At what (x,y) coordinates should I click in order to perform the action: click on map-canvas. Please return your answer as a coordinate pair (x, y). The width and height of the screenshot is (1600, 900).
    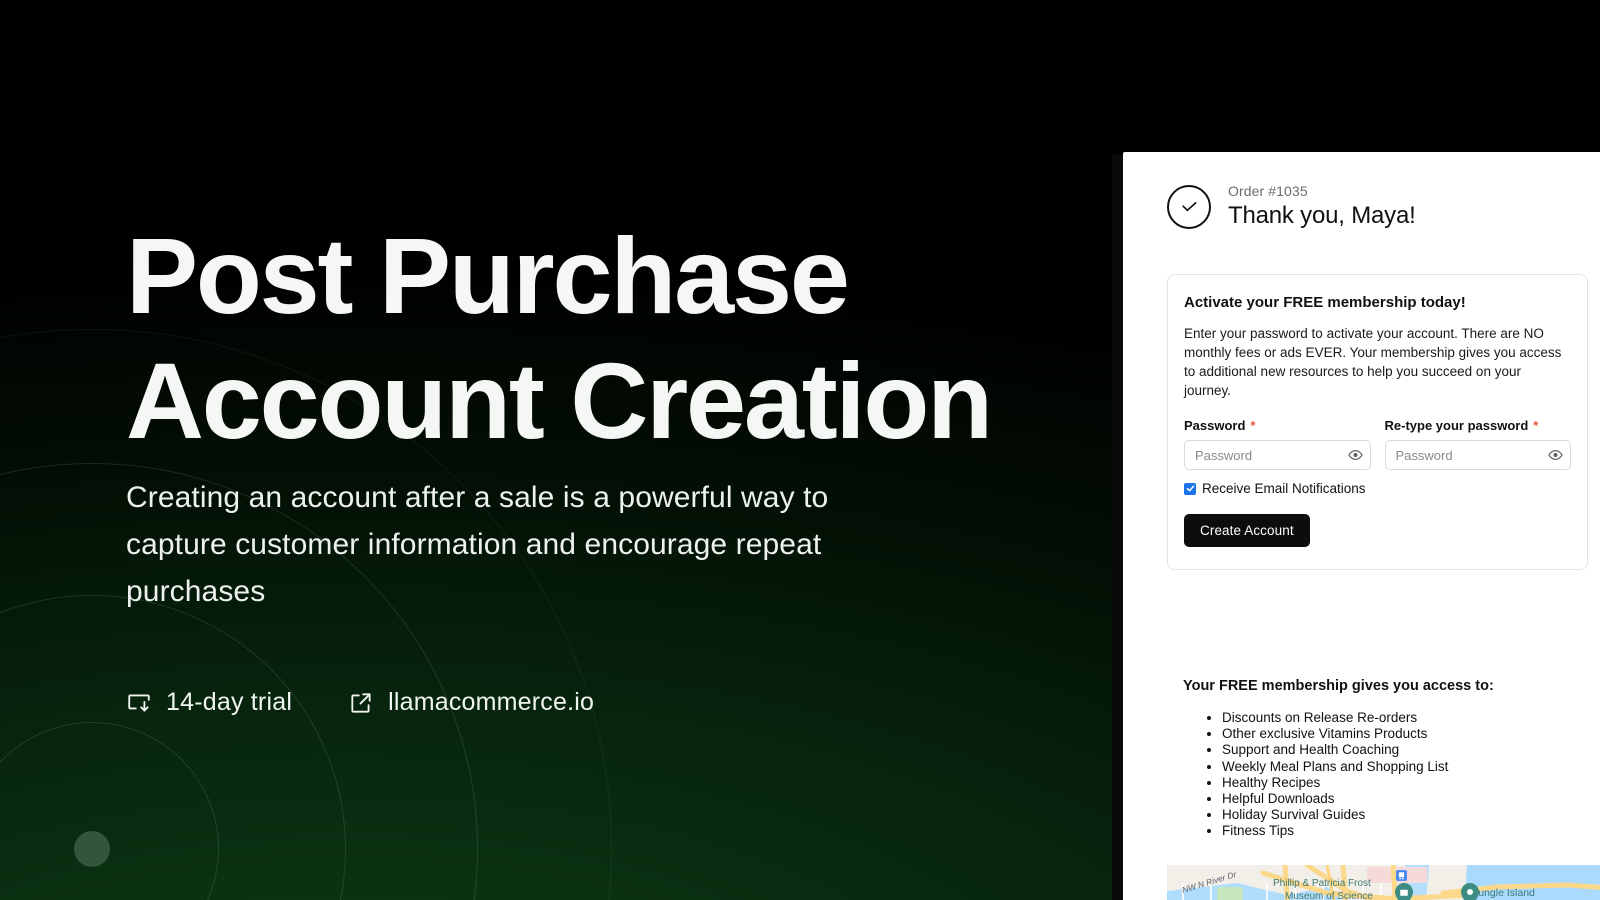
    Looking at the image, I should click on (1383, 882).